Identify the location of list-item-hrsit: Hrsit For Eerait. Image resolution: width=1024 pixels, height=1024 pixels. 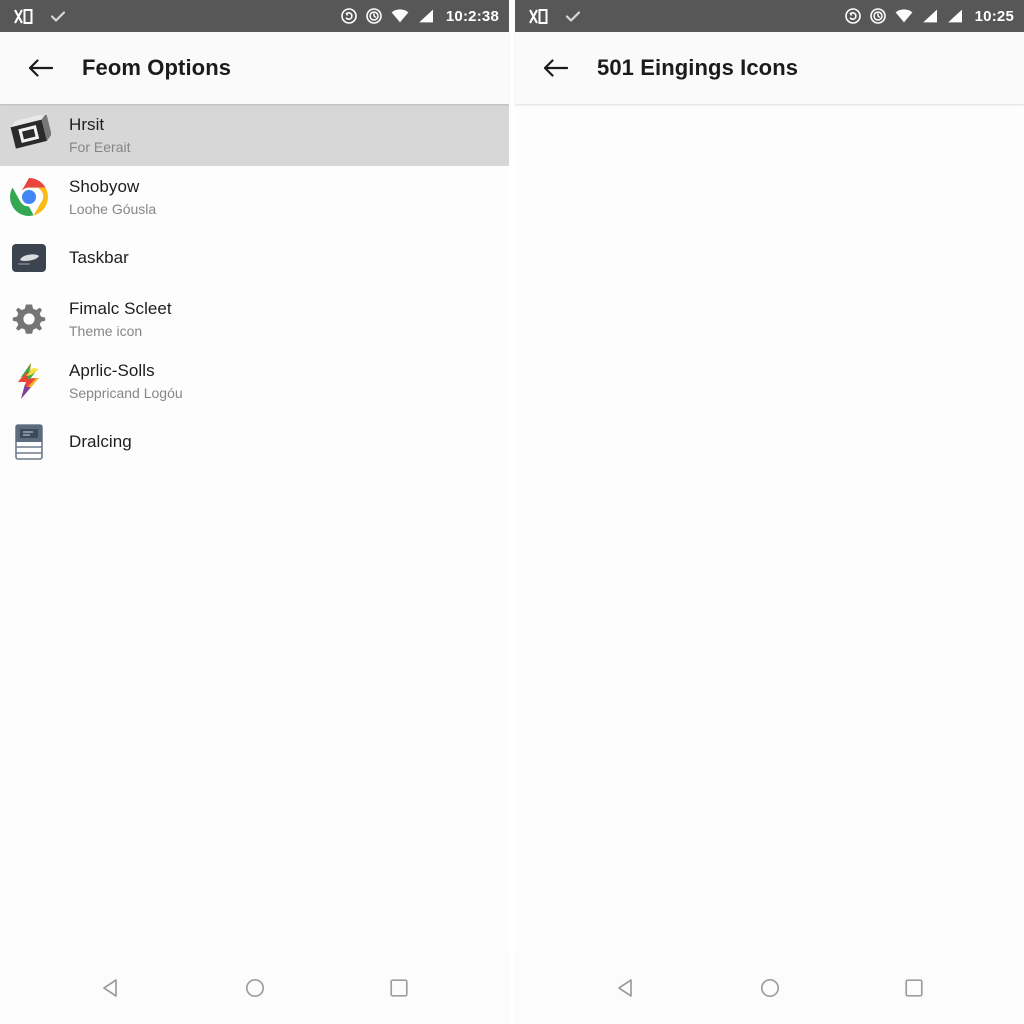
(254, 135).